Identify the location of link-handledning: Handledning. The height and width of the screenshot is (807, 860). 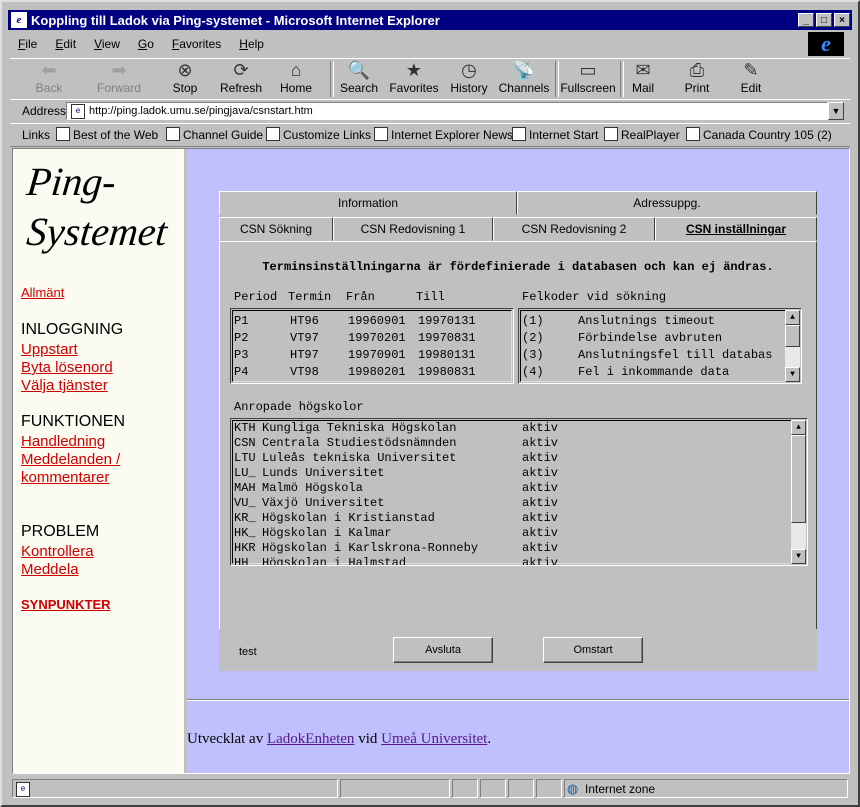
(63, 441).